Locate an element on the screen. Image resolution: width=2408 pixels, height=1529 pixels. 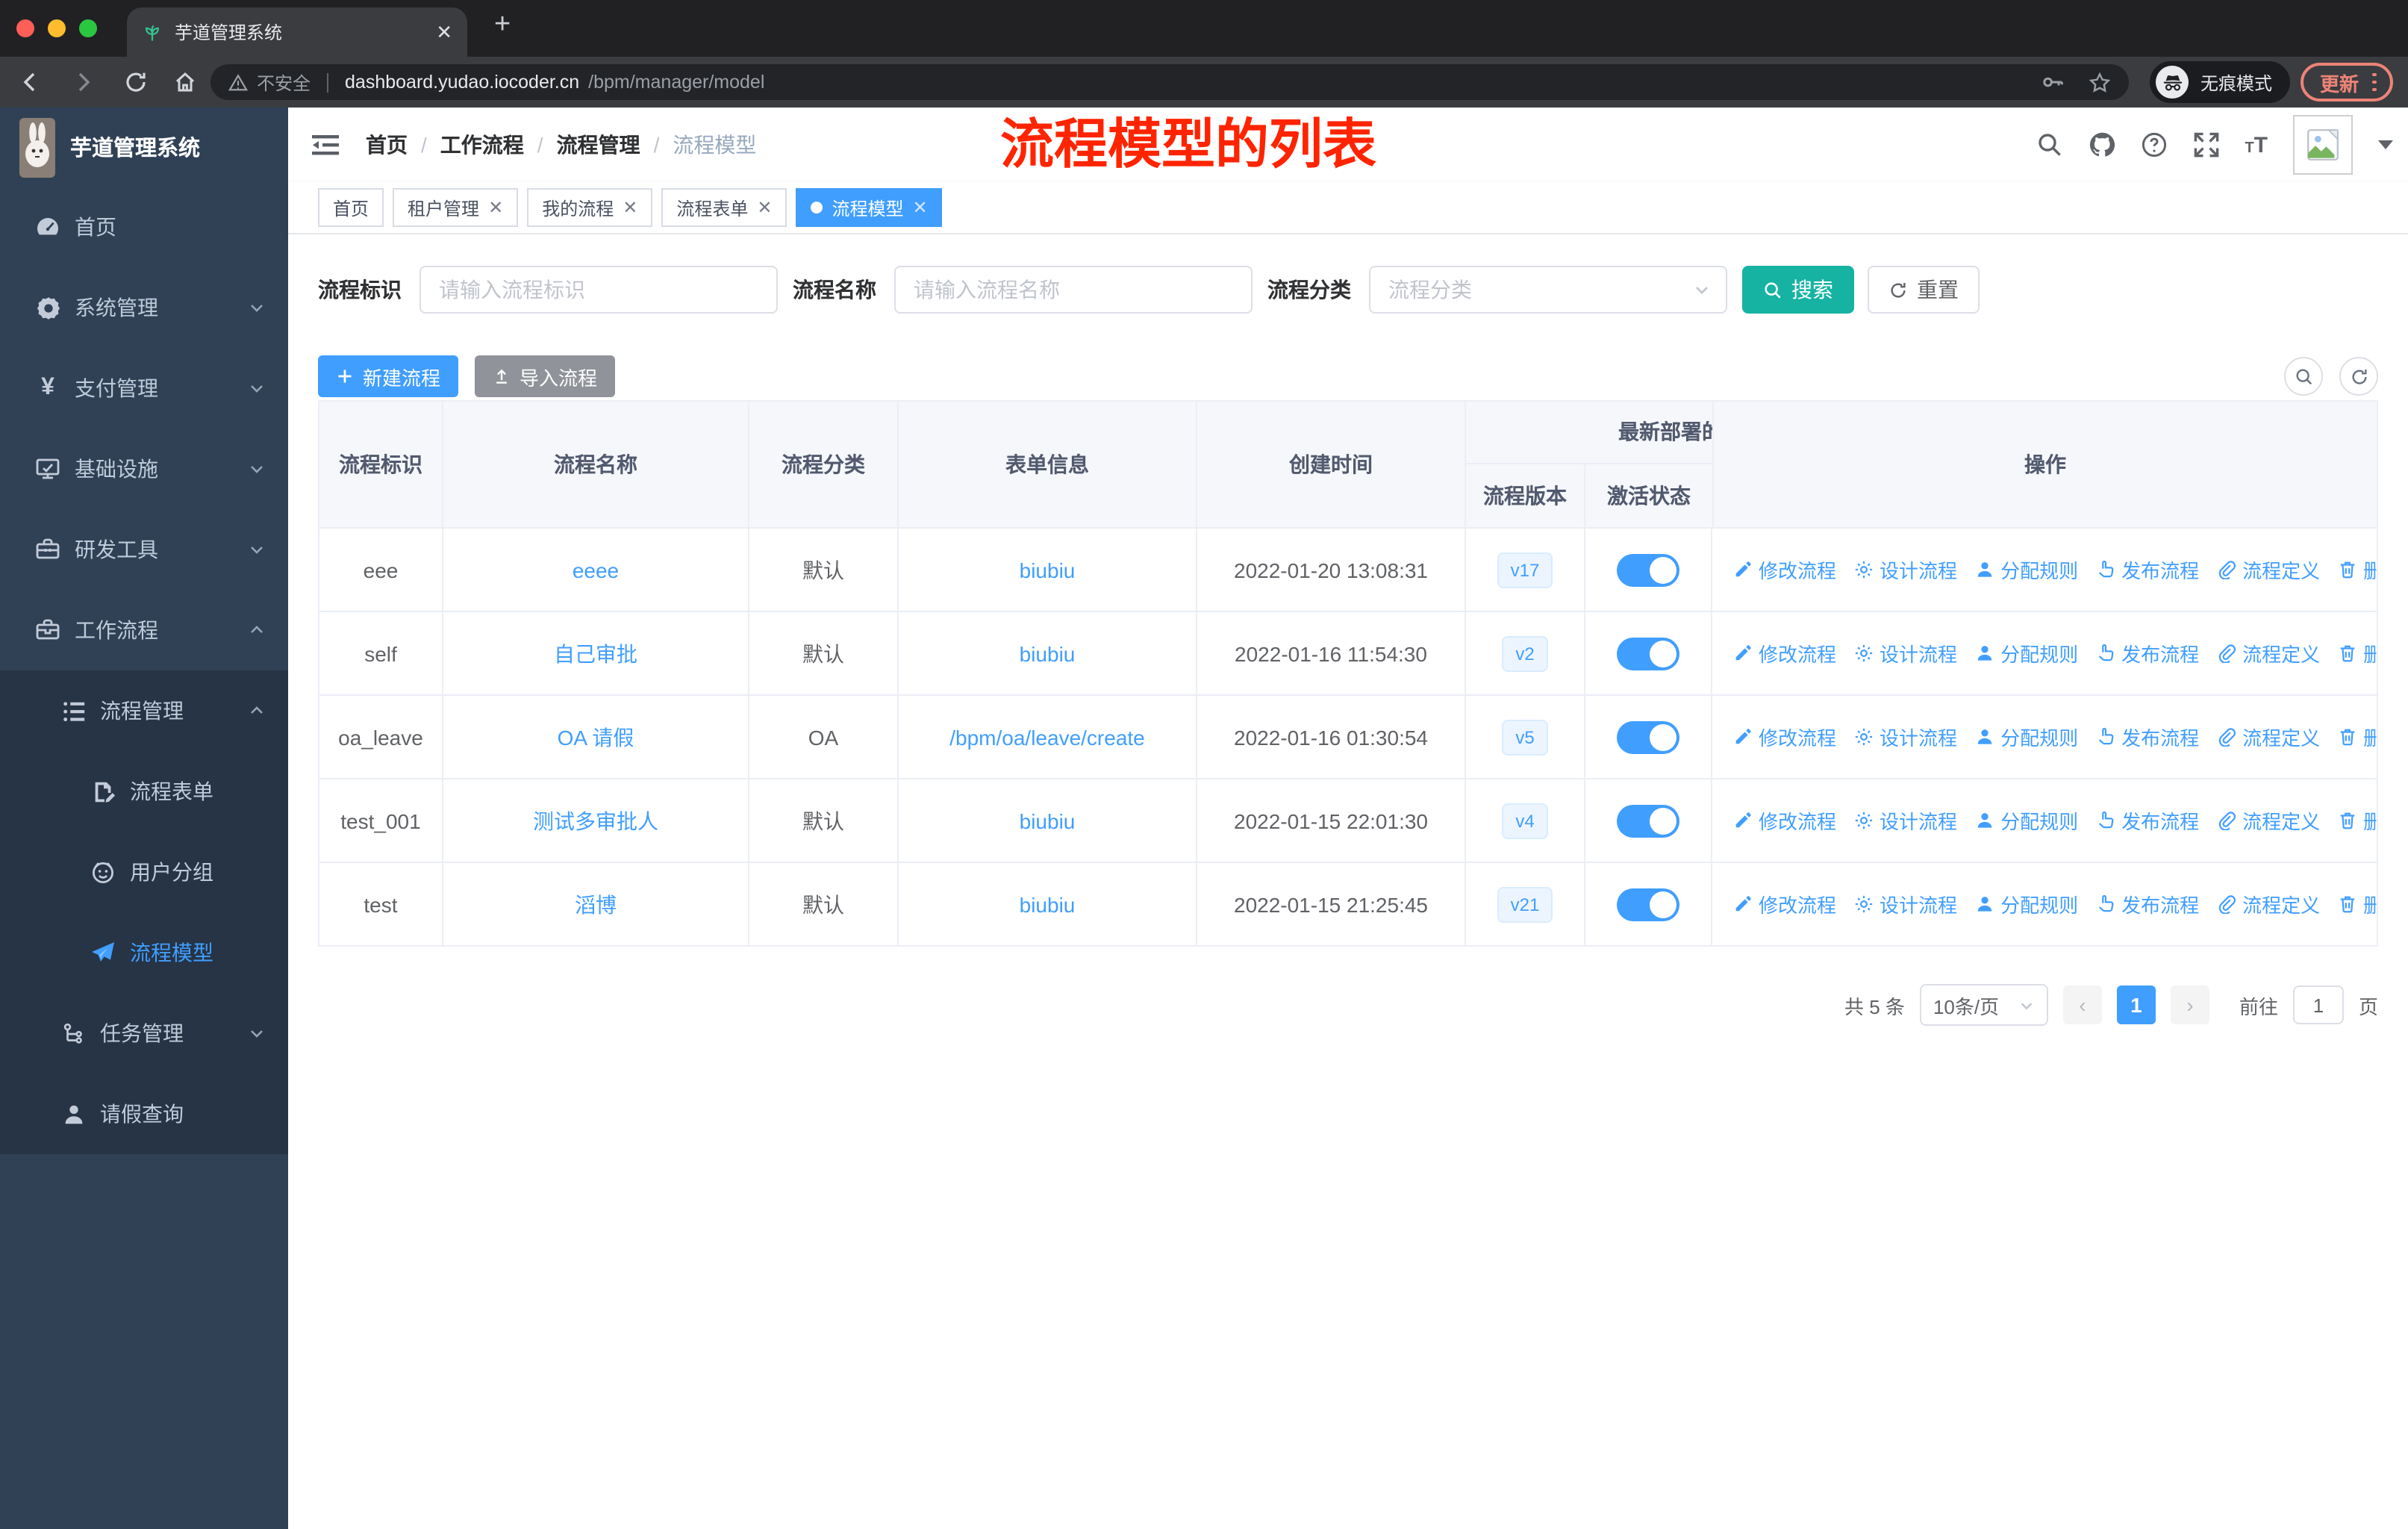
prev-page-button: ‹ is located at coordinates (2082, 1005).